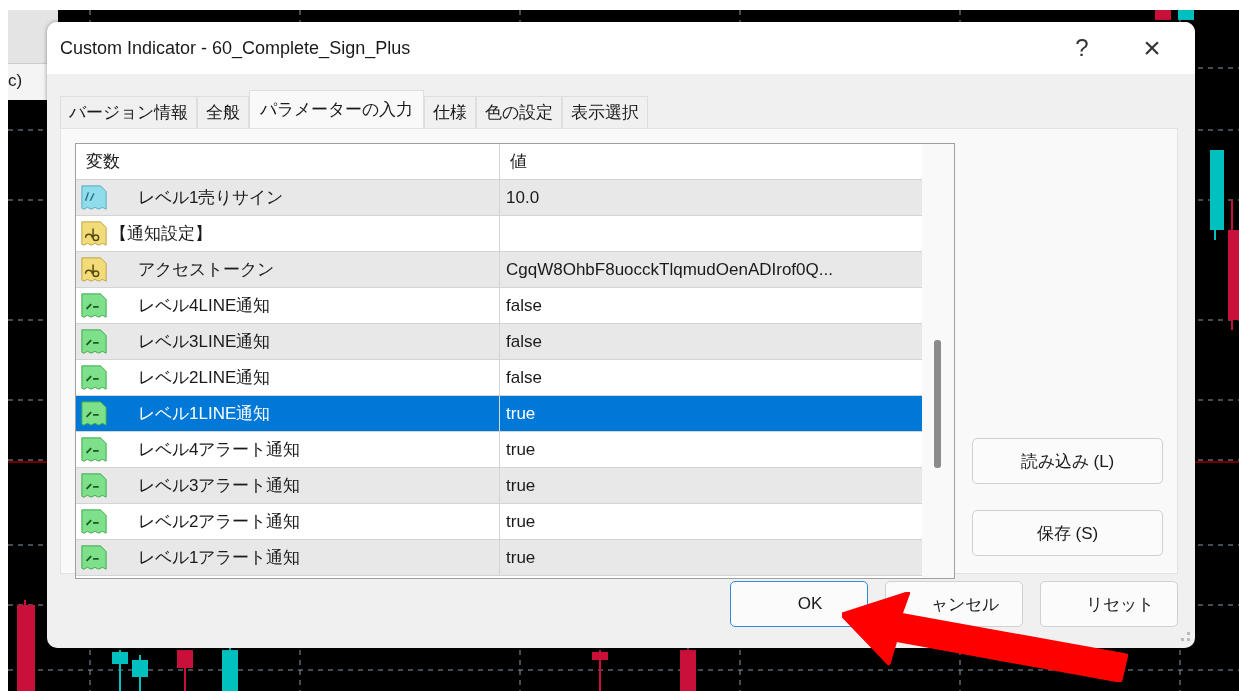  Describe the element at coordinates (499, 234) in the screenshot. I see `table-row: 【通知設定】` at that location.